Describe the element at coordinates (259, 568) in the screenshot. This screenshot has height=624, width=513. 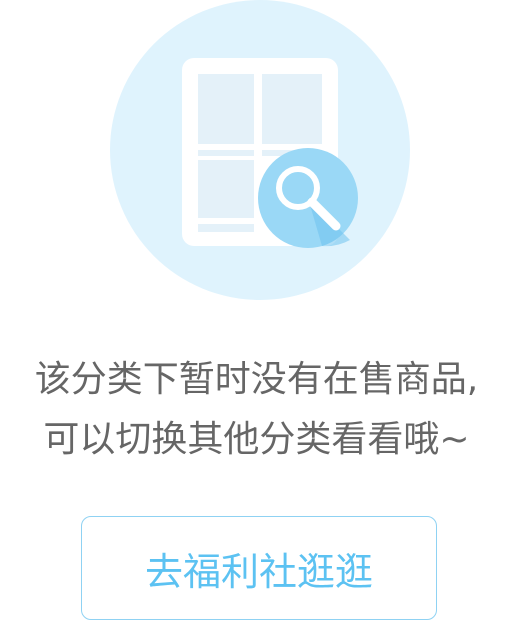
I see `go-to-welfare-shop-button: 去福利社逛逛` at that location.